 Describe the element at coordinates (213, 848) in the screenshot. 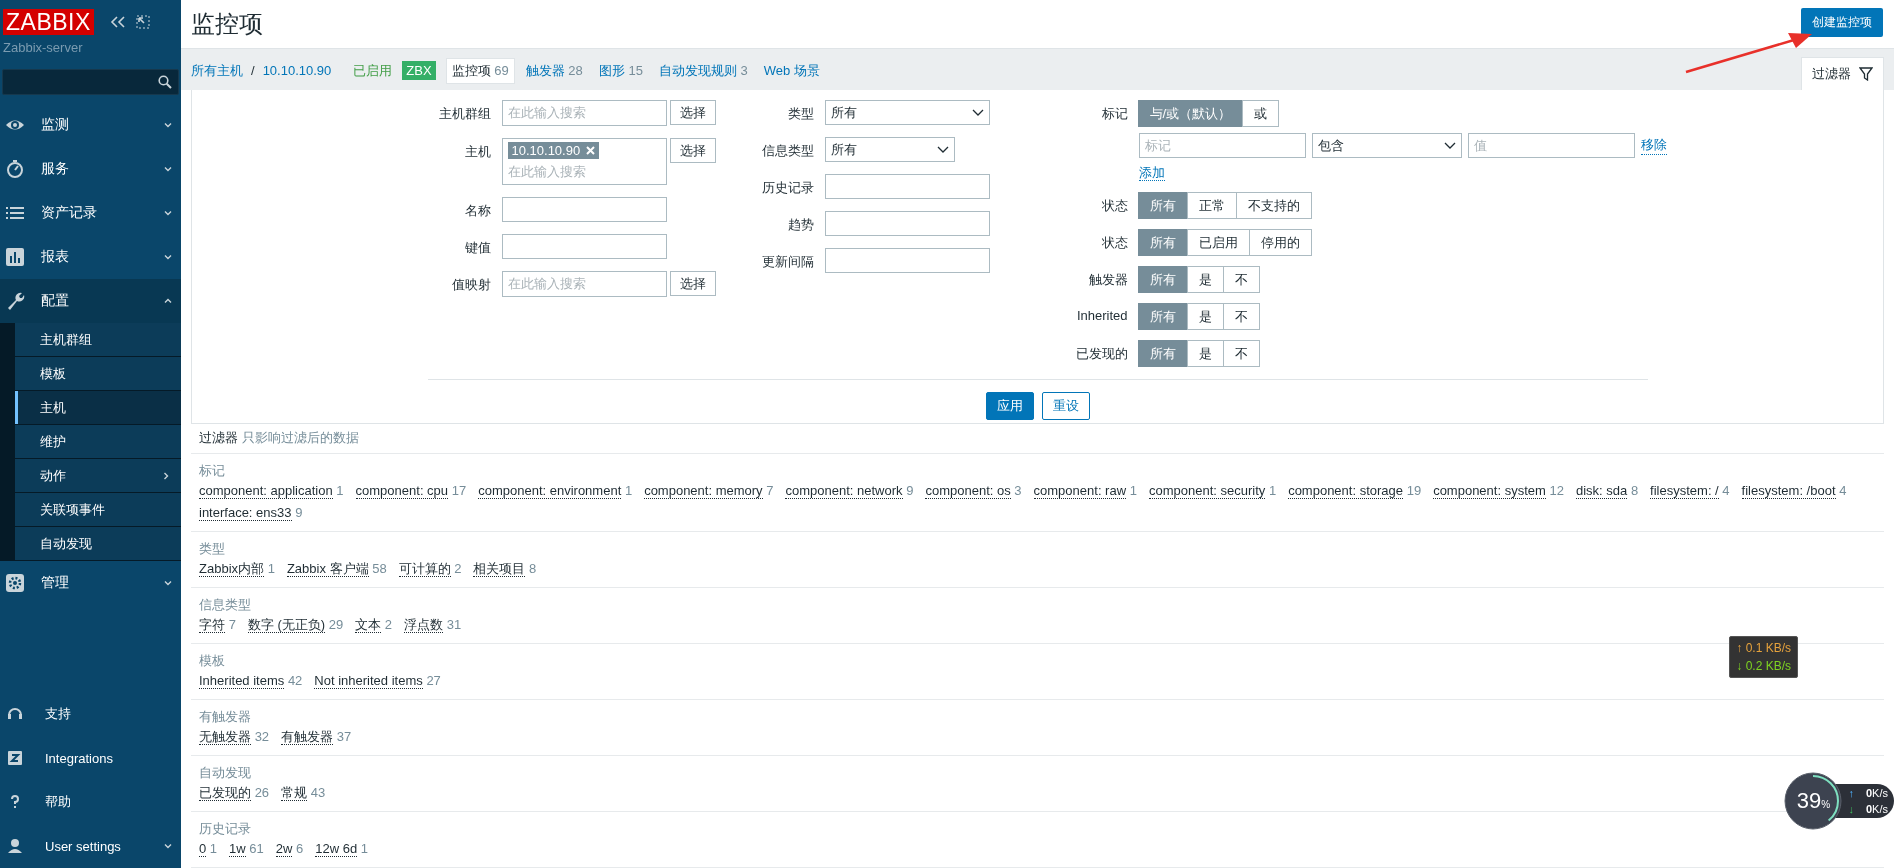

I see `item-count: 1` at that location.